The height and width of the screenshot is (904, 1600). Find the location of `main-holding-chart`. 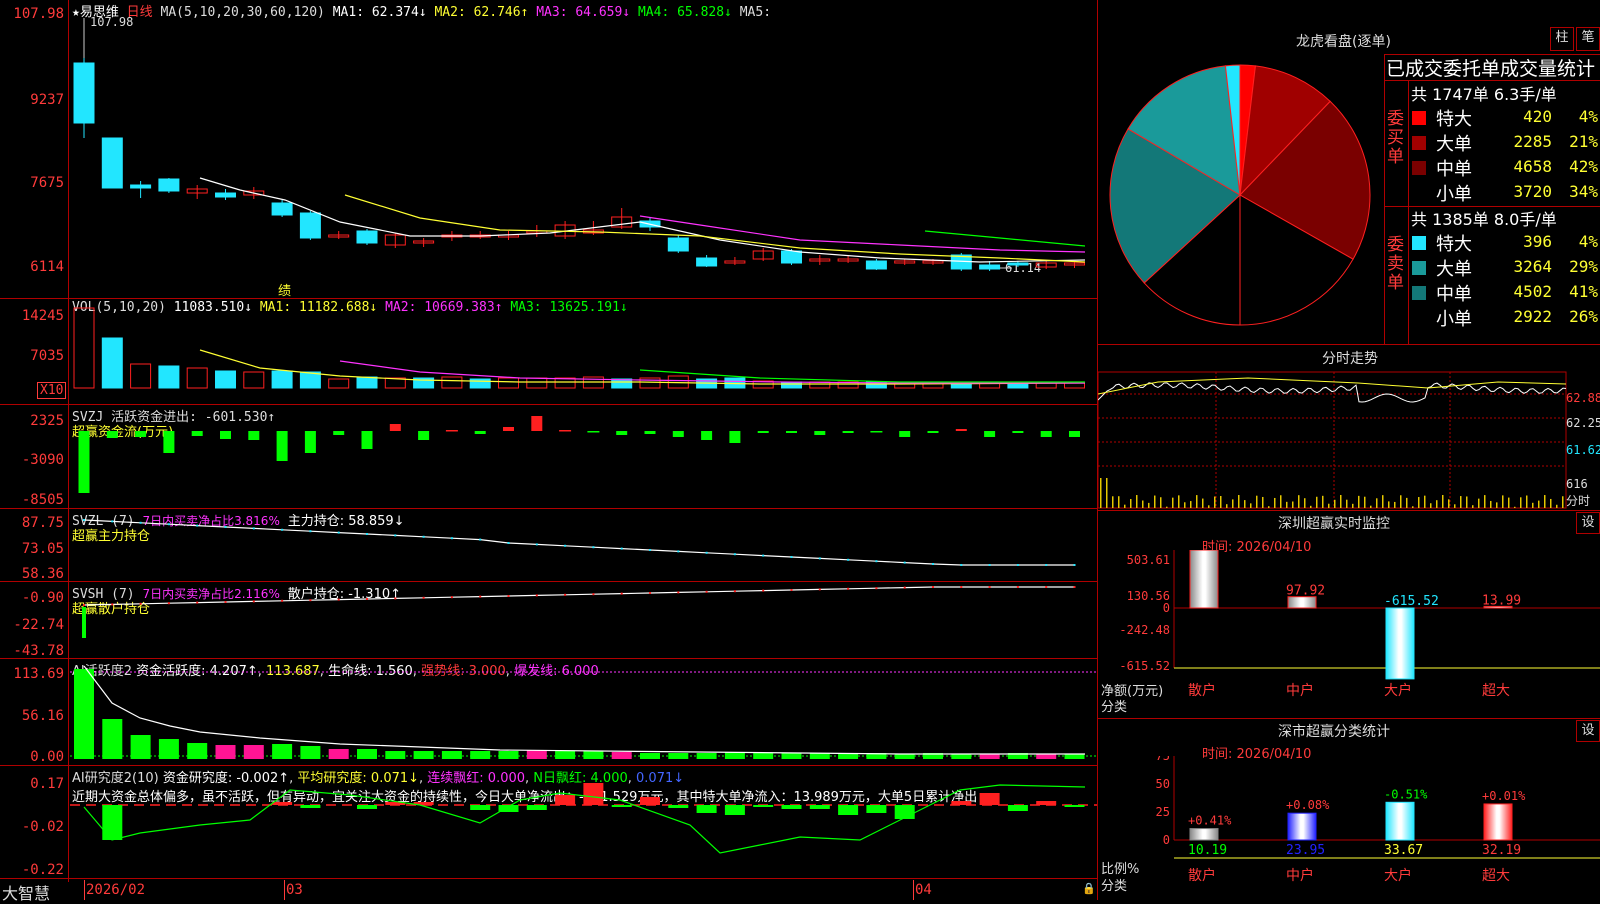

main-holding-chart is located at coordinates (548, 544).